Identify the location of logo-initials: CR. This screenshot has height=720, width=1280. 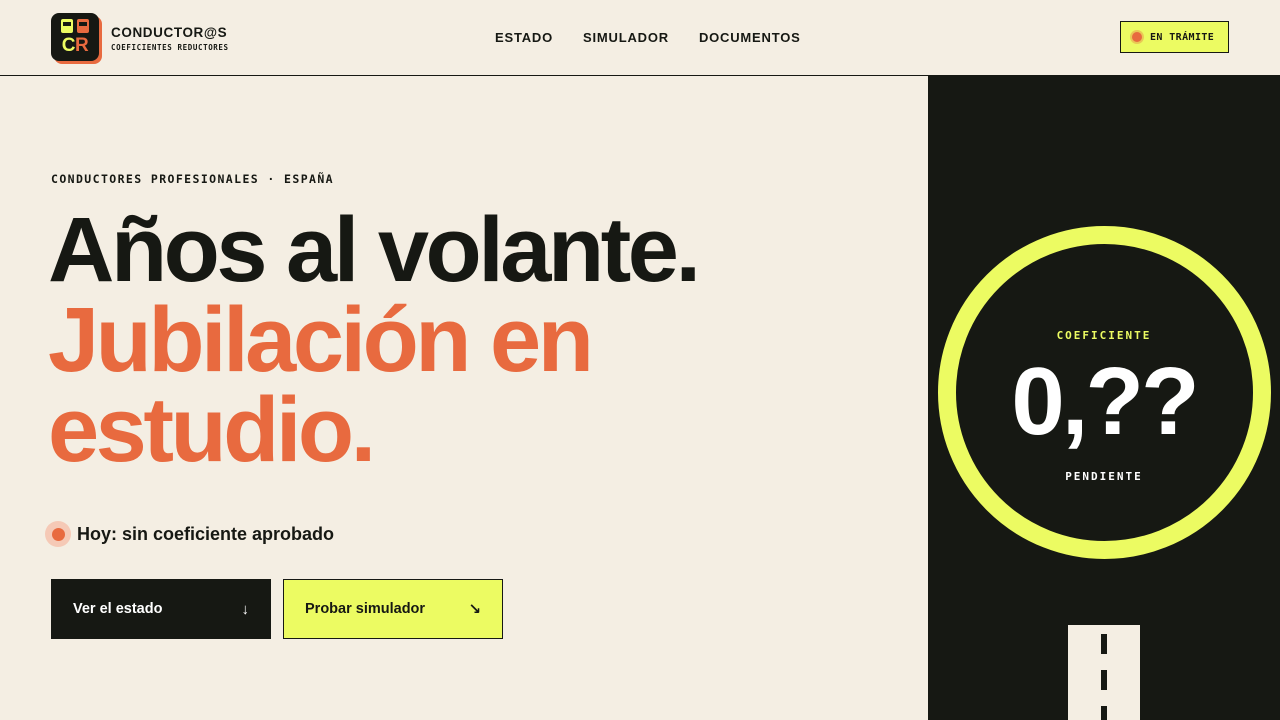
(75, 45).